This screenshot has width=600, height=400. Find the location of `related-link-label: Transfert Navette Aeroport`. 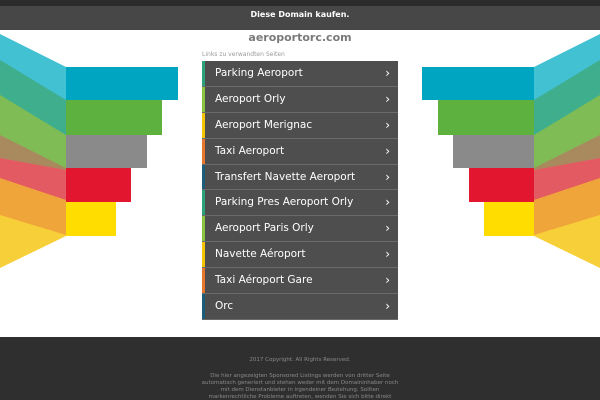

related-link-label: Transfert Navette Aeroport is located at coordinates (285, 176).